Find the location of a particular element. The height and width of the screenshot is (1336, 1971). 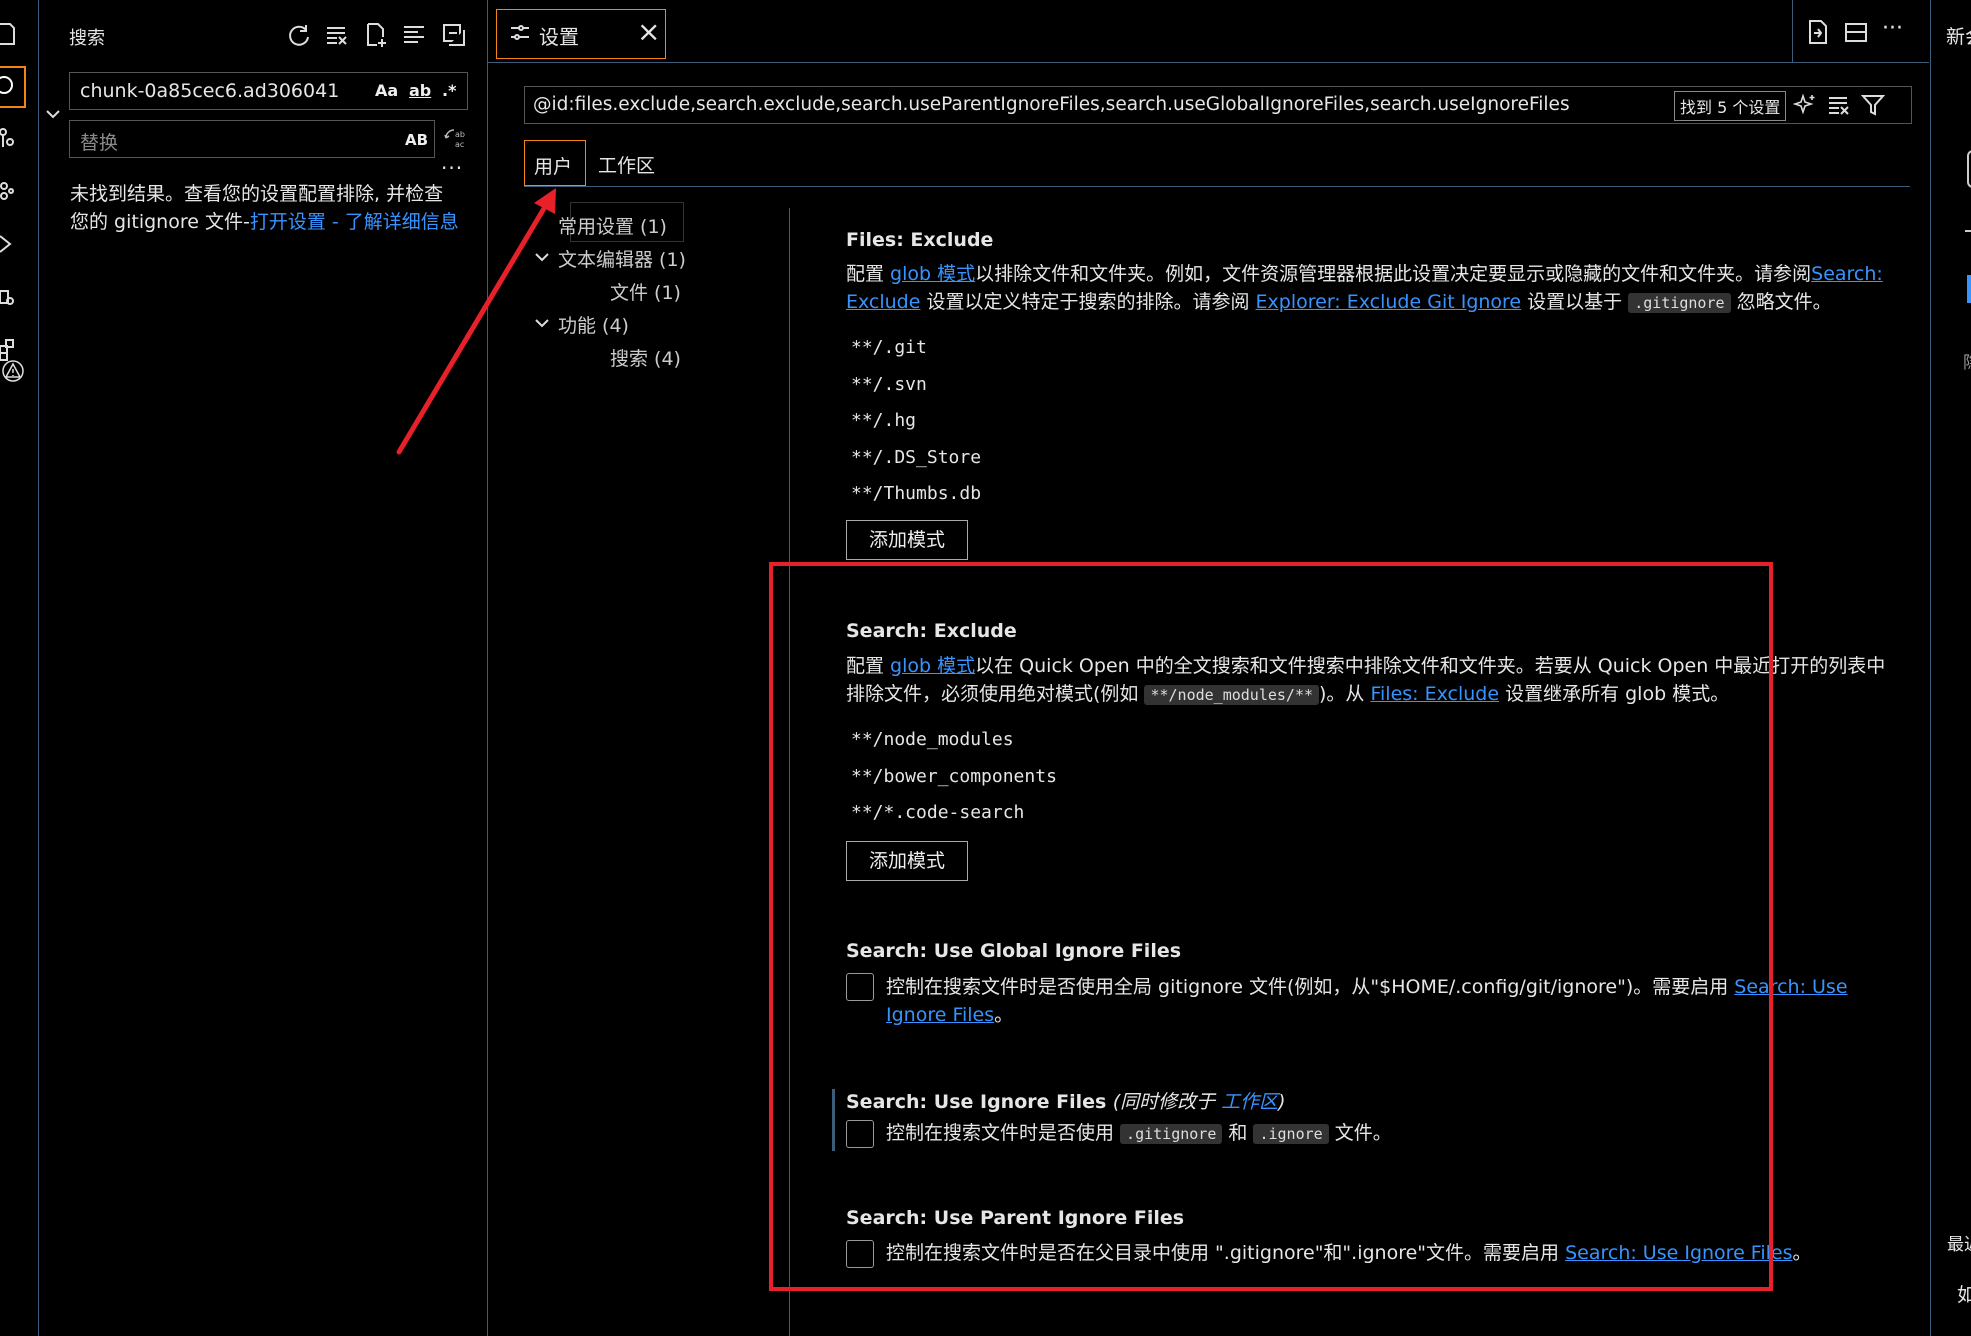

toc-item-label: 文件 (1) is located at coordinates (645, 293).